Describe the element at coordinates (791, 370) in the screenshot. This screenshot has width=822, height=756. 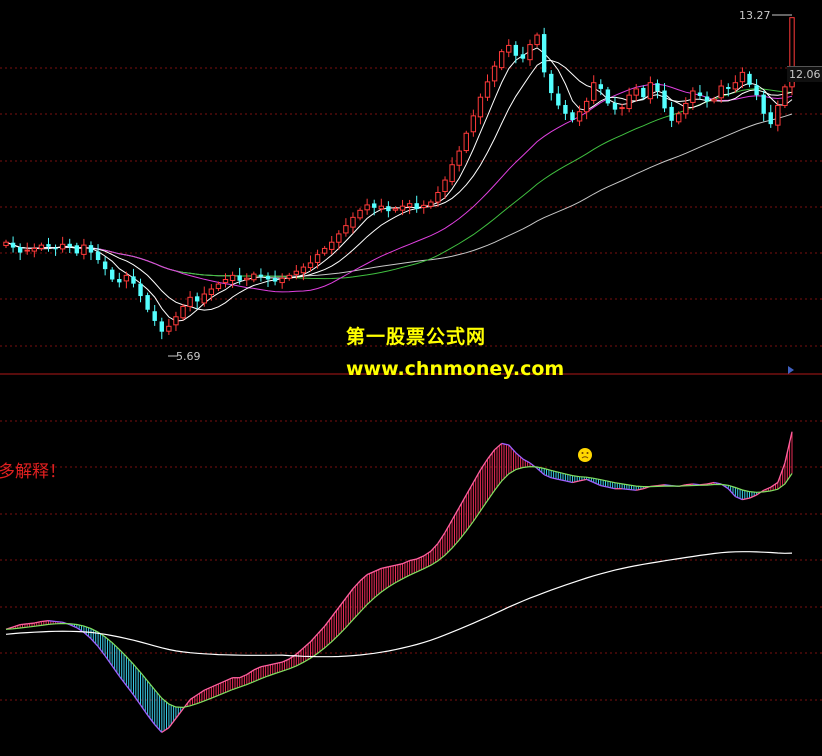
I see `scroll-arrow-icon` at that location.